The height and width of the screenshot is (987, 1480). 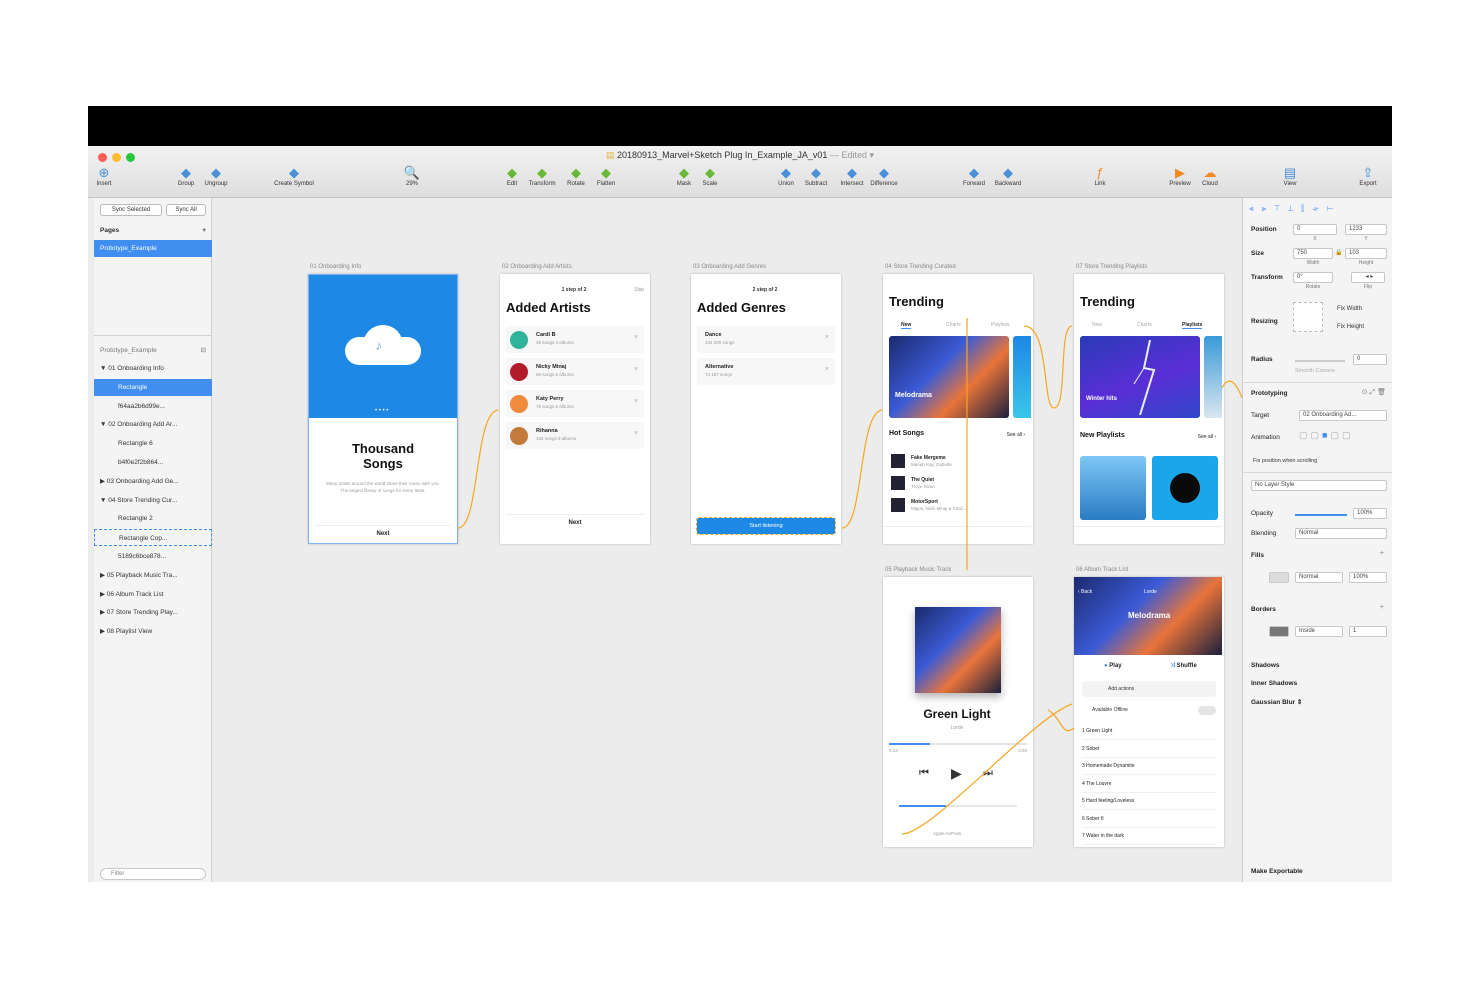 I want to click on toolbar-insert-button: ⊕ Insert, so click(x=107, y=175).